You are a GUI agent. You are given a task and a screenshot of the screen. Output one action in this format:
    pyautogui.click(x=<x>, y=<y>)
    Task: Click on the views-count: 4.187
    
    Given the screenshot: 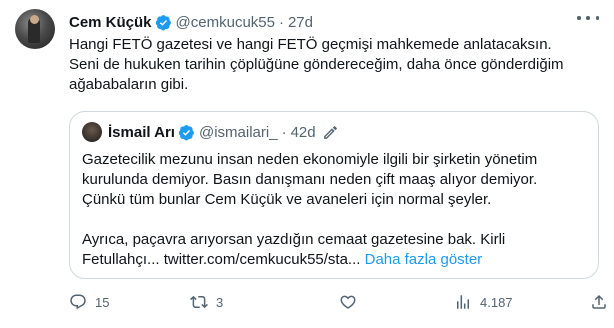 What is the action you would take?
    pyautogui.click(x=496, y=302)
    